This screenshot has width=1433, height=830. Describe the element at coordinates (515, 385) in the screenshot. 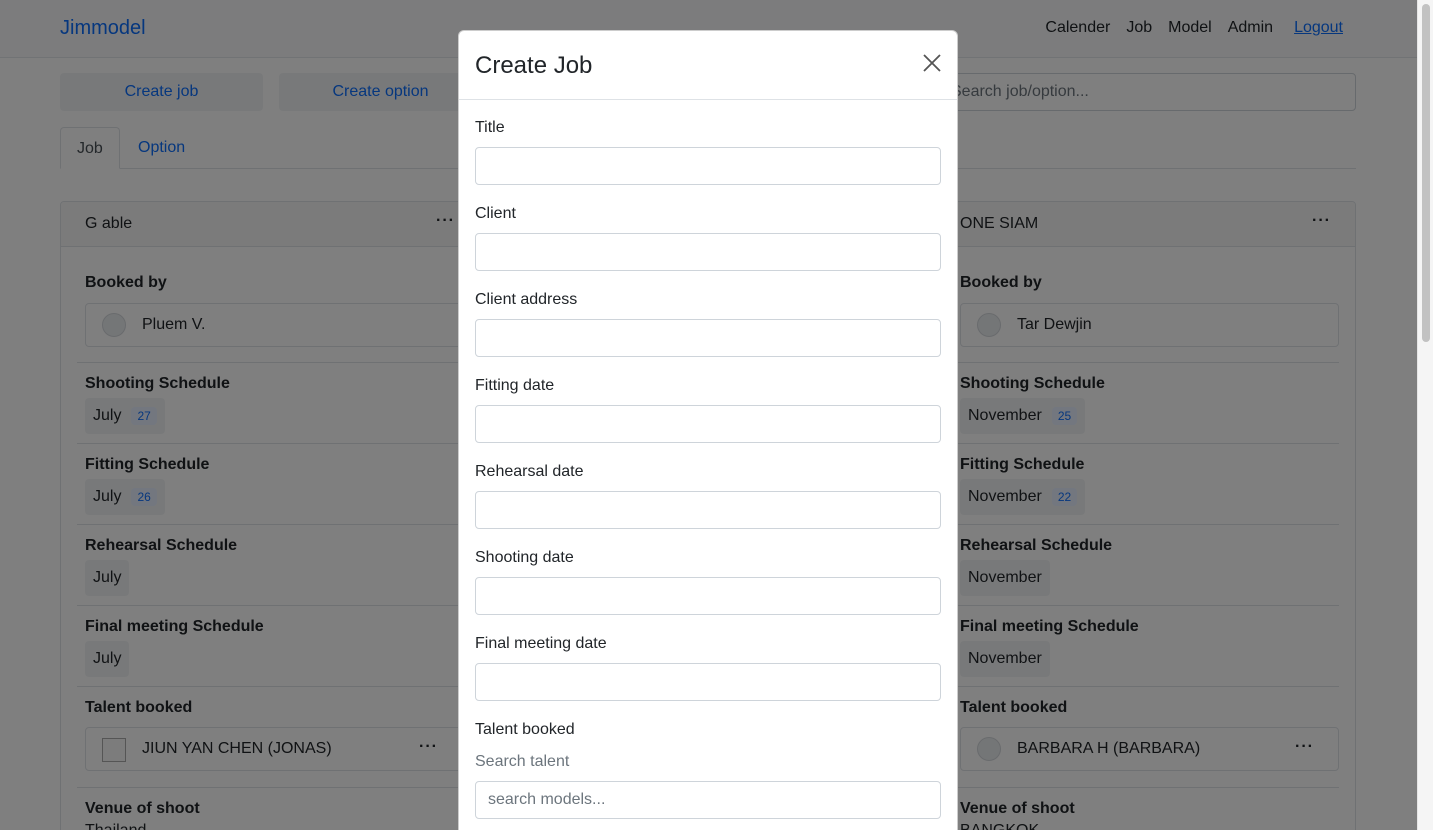

I see `fitting-date-label: Fitting date` at that location.